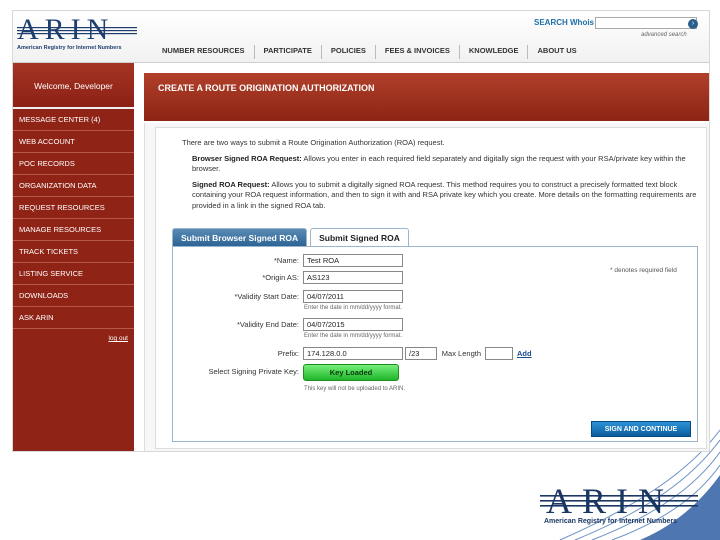 The image size is (720, 540). I want to click on sidebar-item-track-tickets: TRACK TICKETS, so click(73, 252).